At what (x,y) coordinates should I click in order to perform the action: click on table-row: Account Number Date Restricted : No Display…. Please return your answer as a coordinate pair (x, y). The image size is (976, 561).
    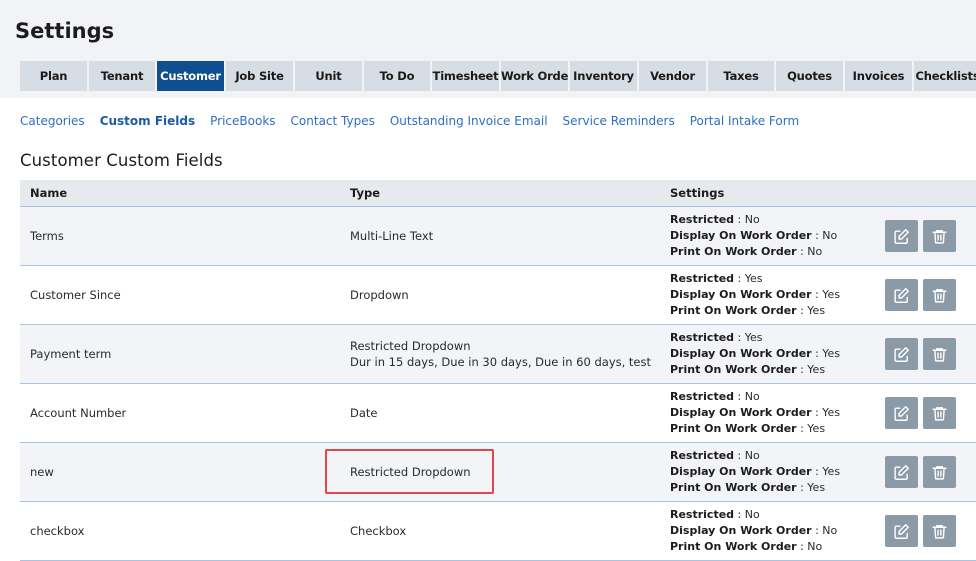
    Looking at the image, I should click on (498, 413).